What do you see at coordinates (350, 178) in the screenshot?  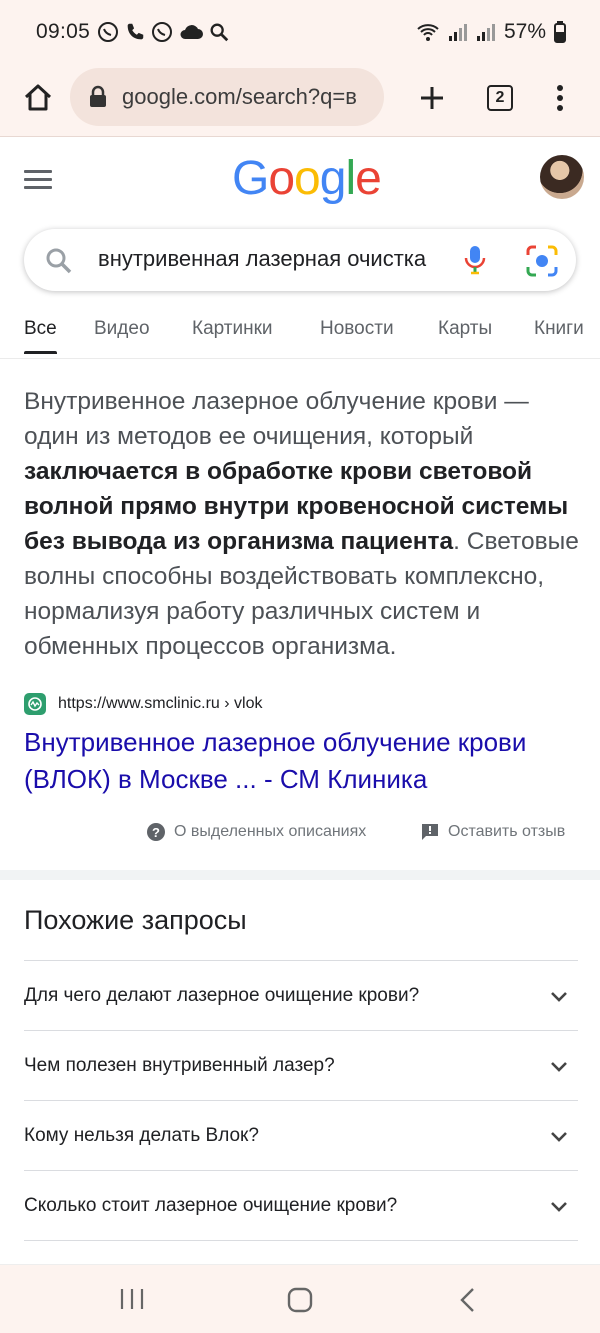 I see `logo-letter: l` at bounding box center [350, 178].